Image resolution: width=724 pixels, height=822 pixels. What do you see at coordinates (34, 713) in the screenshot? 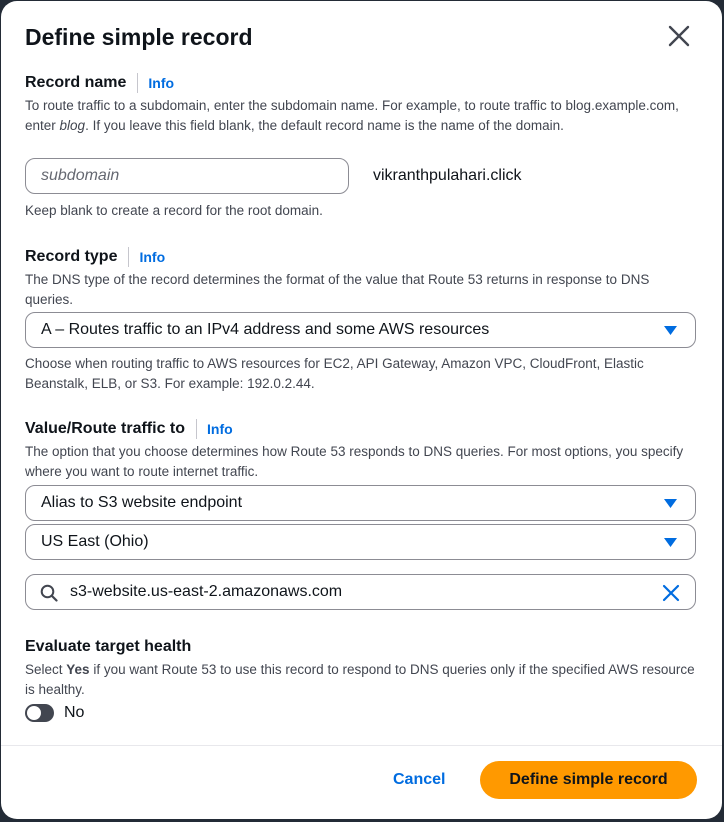
I see `toggle-knob` at bounding box center [34, 713].